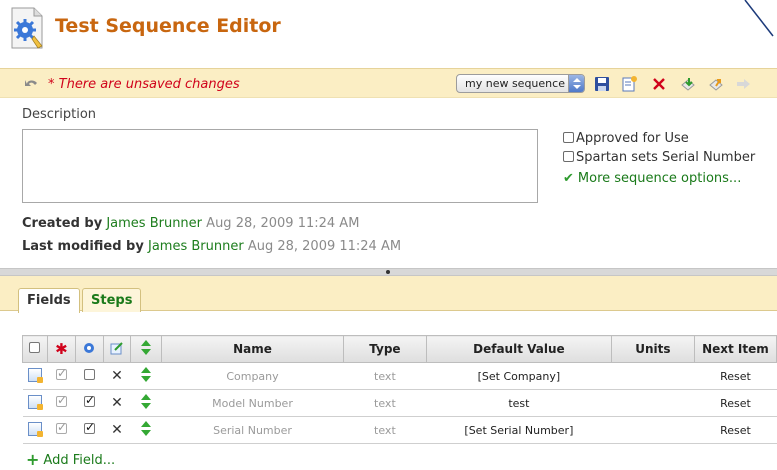  Describe the element at coordinates (652, 349) in the screenshot. I see `column-units: Units` at that location.